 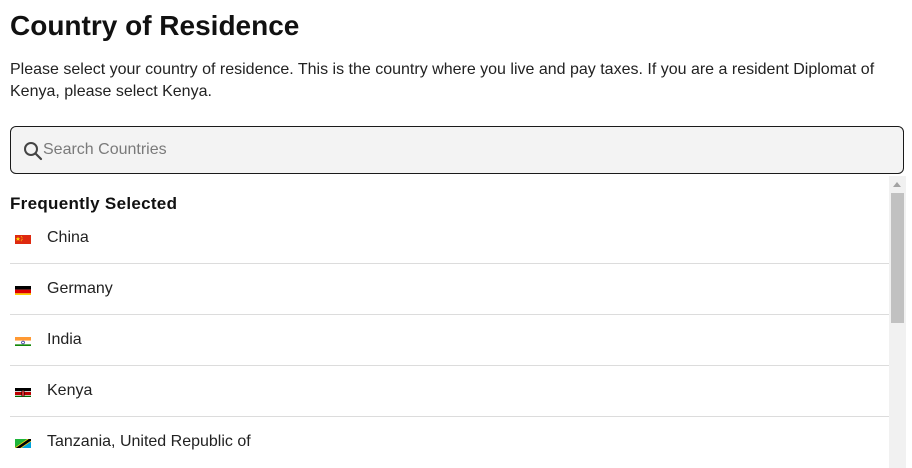 What do you see at coordinates (155, 25) in the screenshot?
I see `page-title: Country of Residence` at bounding box center [155, 25].